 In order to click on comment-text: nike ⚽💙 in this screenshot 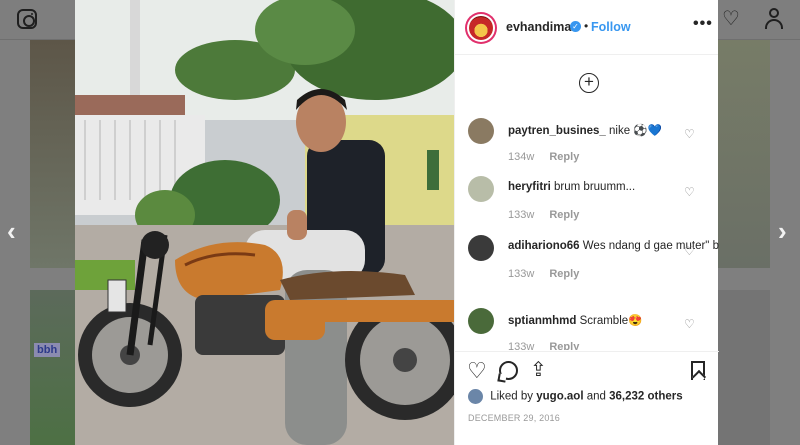, I will do `click(635, 131)`.